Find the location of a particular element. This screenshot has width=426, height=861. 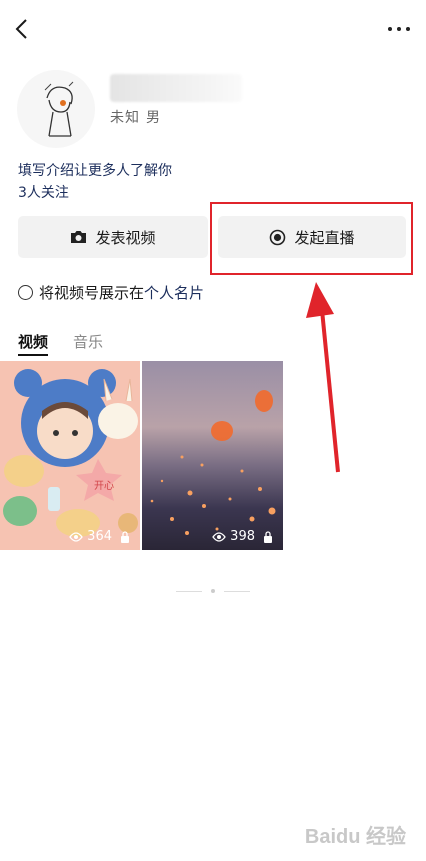

view-count-value: 398 is located at coordinates (242, 536).